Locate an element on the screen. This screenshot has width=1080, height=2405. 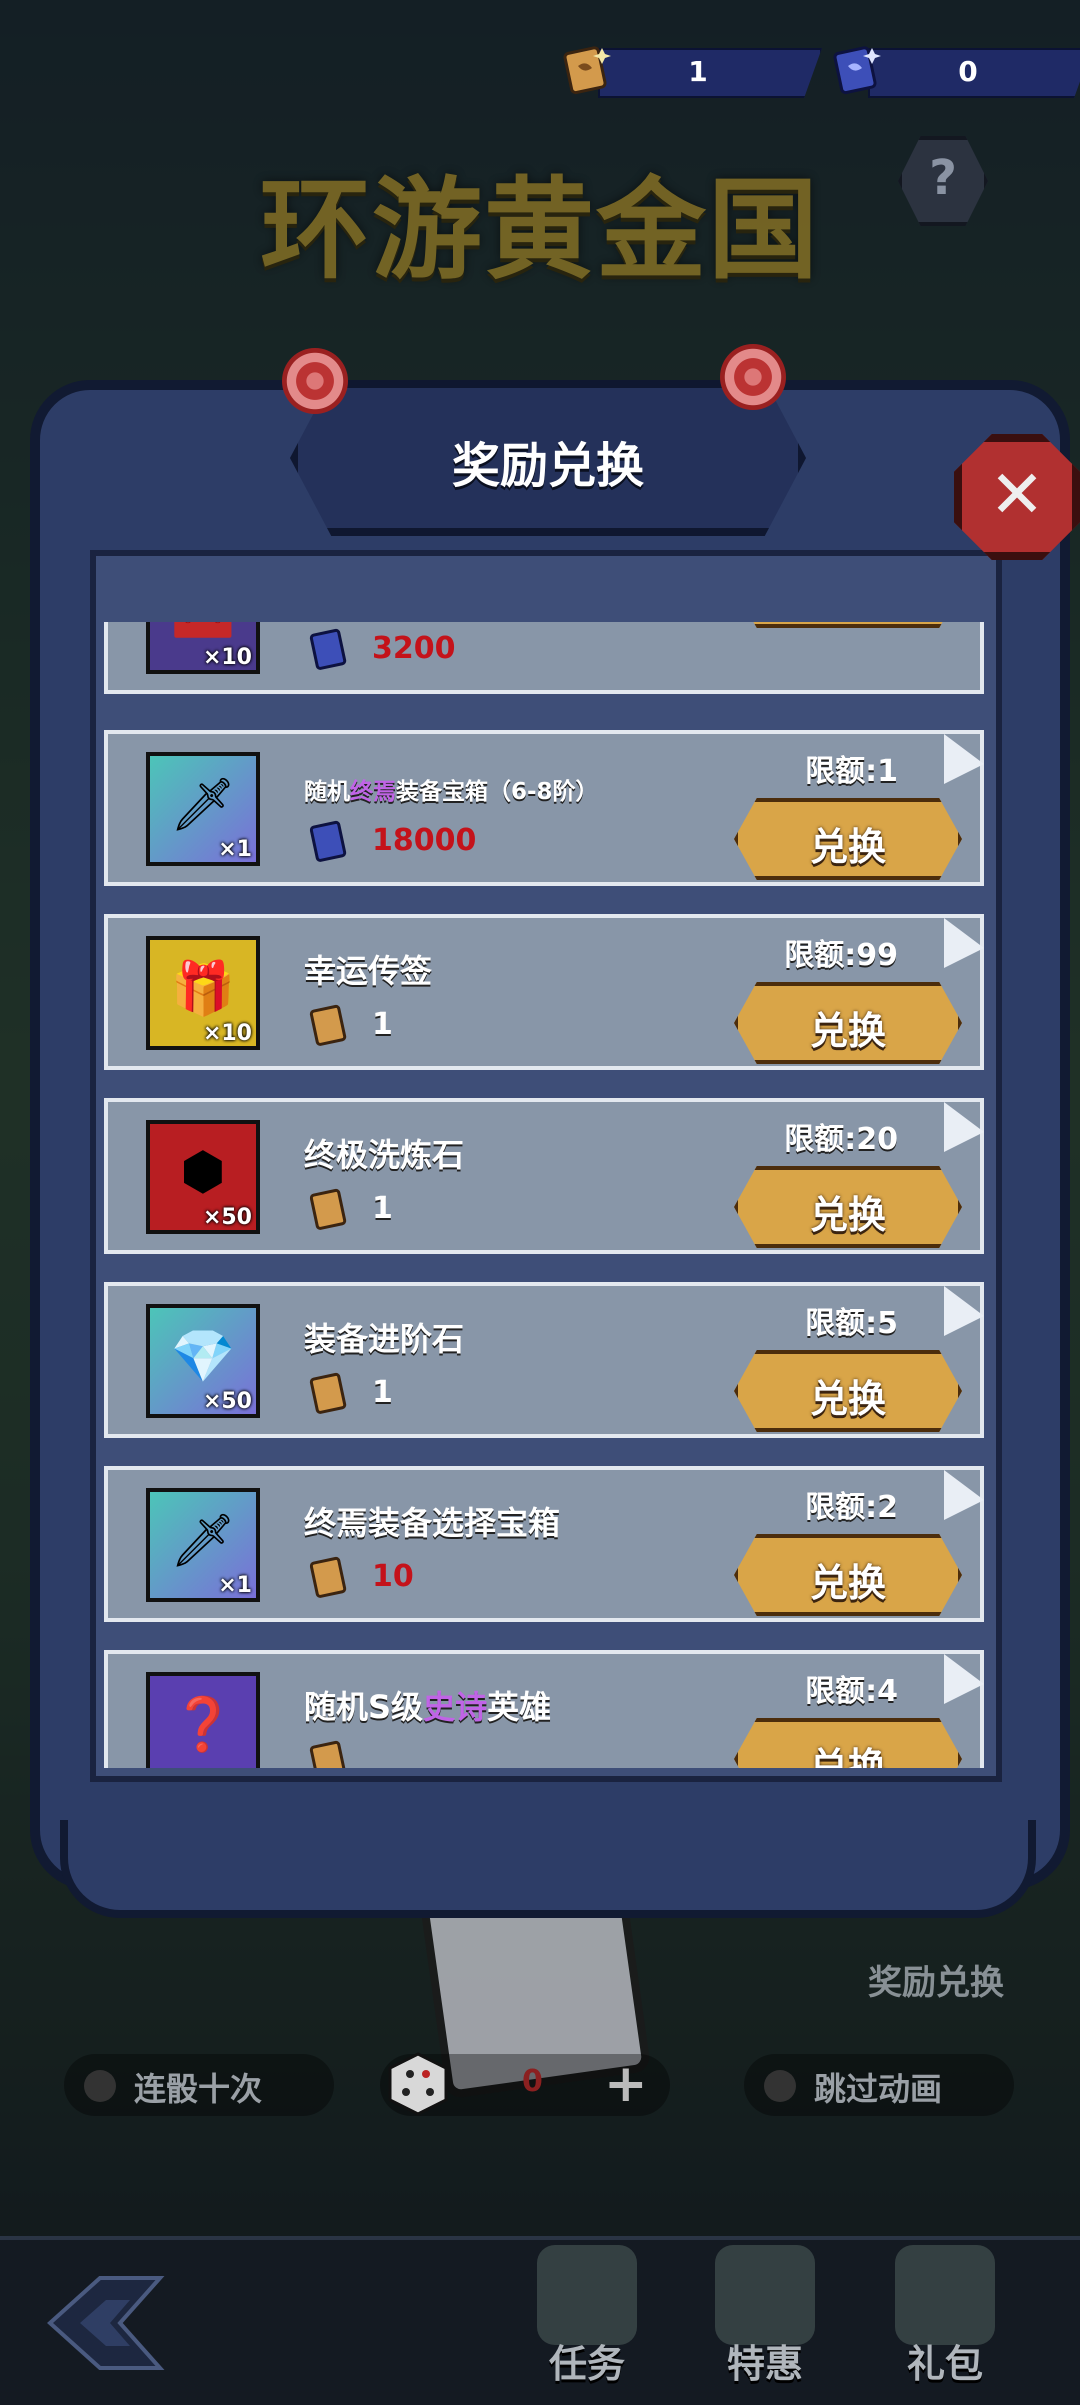
close-button: ✕ is located at coordinates (1017, 497).